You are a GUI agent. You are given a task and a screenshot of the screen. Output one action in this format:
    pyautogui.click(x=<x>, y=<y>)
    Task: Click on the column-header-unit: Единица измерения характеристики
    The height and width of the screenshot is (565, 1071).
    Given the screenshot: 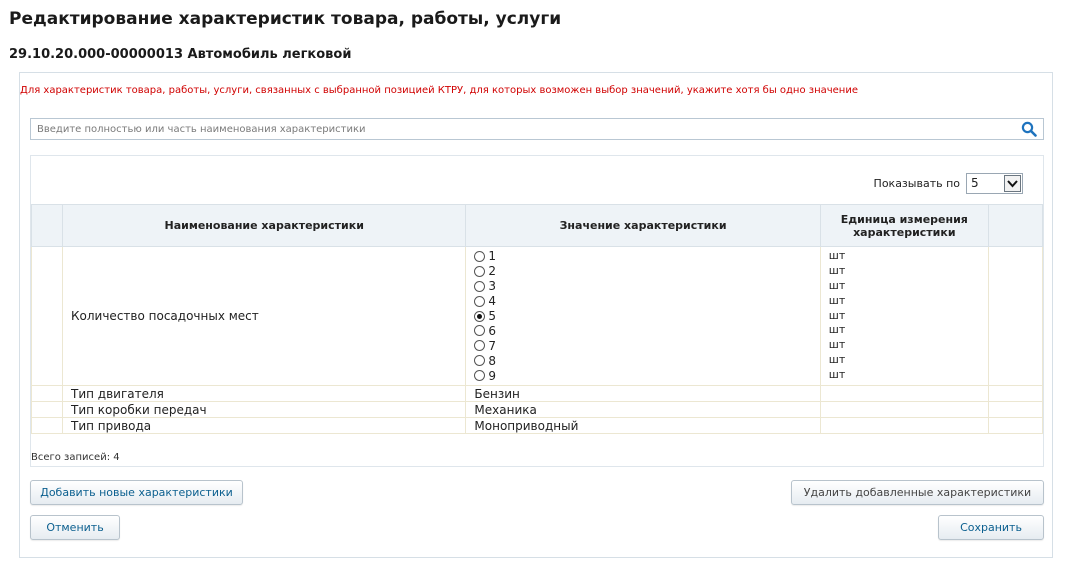 What is the action you would take?
    pyautogui.click(x=904, y=225)
    